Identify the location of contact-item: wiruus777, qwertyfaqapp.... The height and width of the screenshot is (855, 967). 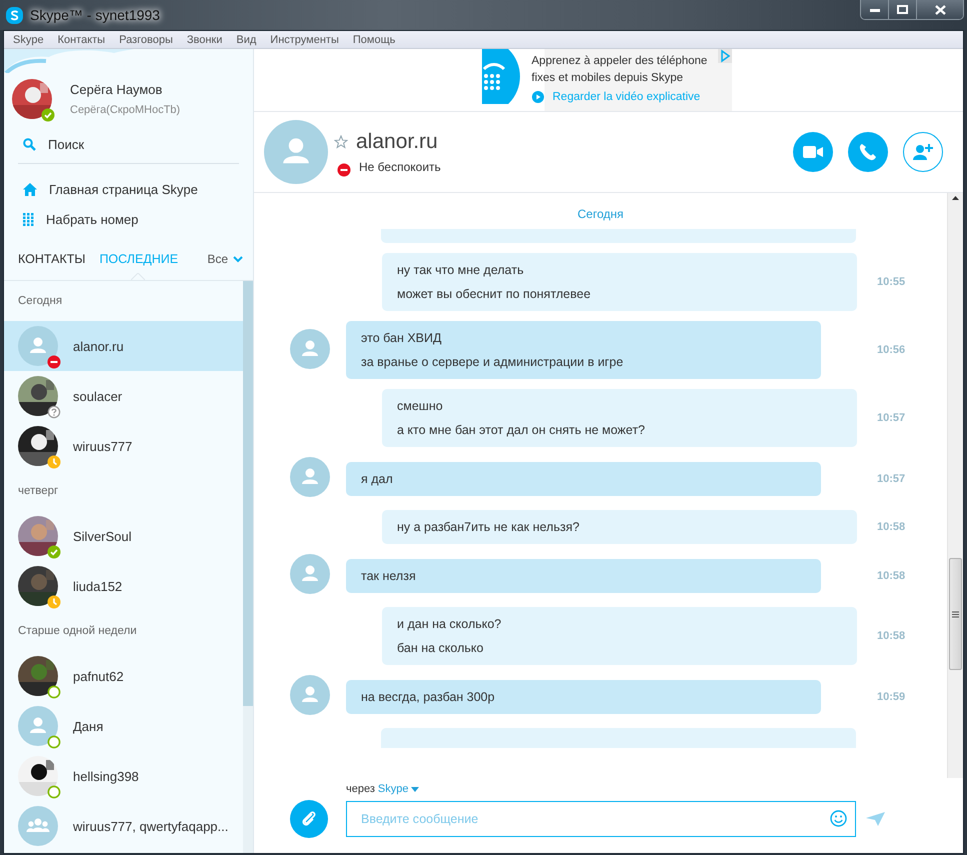
(123, 826).